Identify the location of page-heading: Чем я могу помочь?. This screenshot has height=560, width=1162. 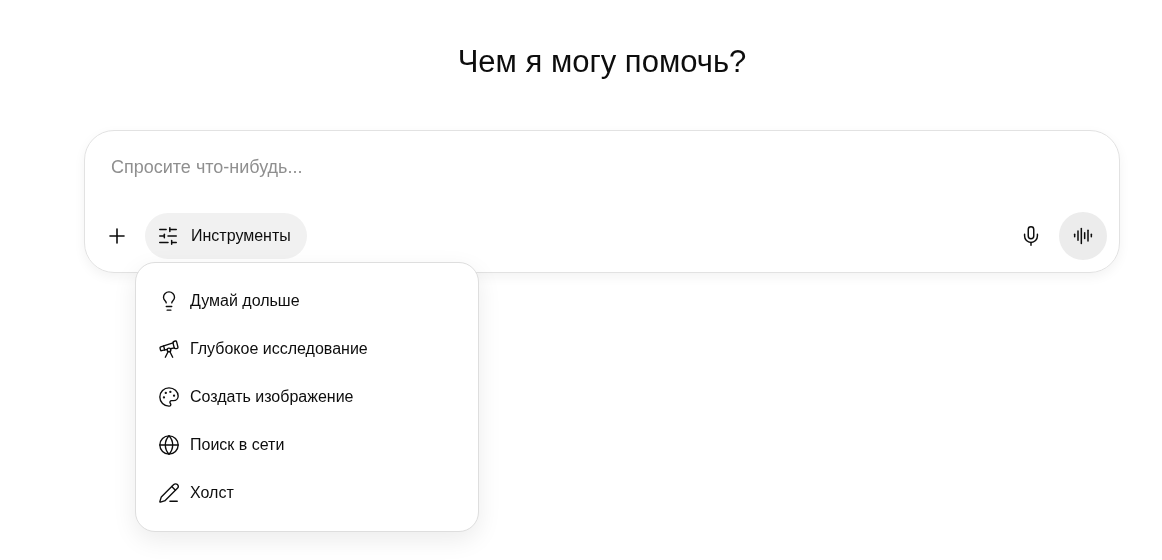
(602, 62).